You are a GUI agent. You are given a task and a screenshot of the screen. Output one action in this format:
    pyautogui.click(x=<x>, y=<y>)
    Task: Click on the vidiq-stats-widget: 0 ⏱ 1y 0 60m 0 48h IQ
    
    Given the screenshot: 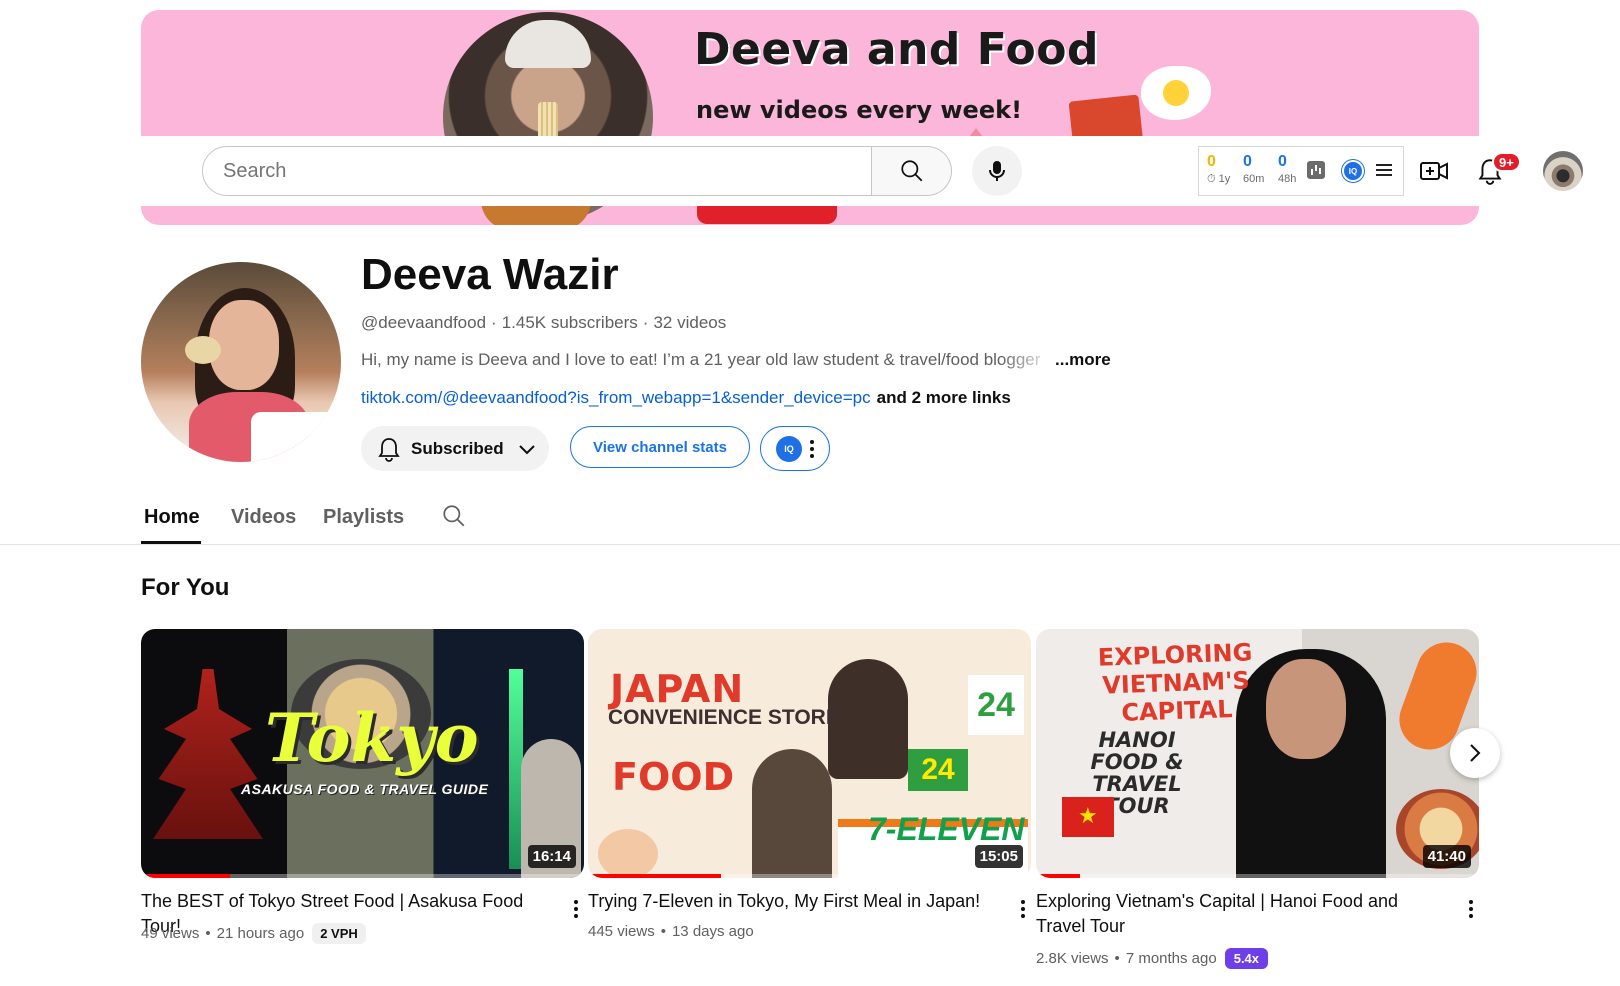 What is the action you would take?
    pyautogui.click(x=1301, y=171)
    